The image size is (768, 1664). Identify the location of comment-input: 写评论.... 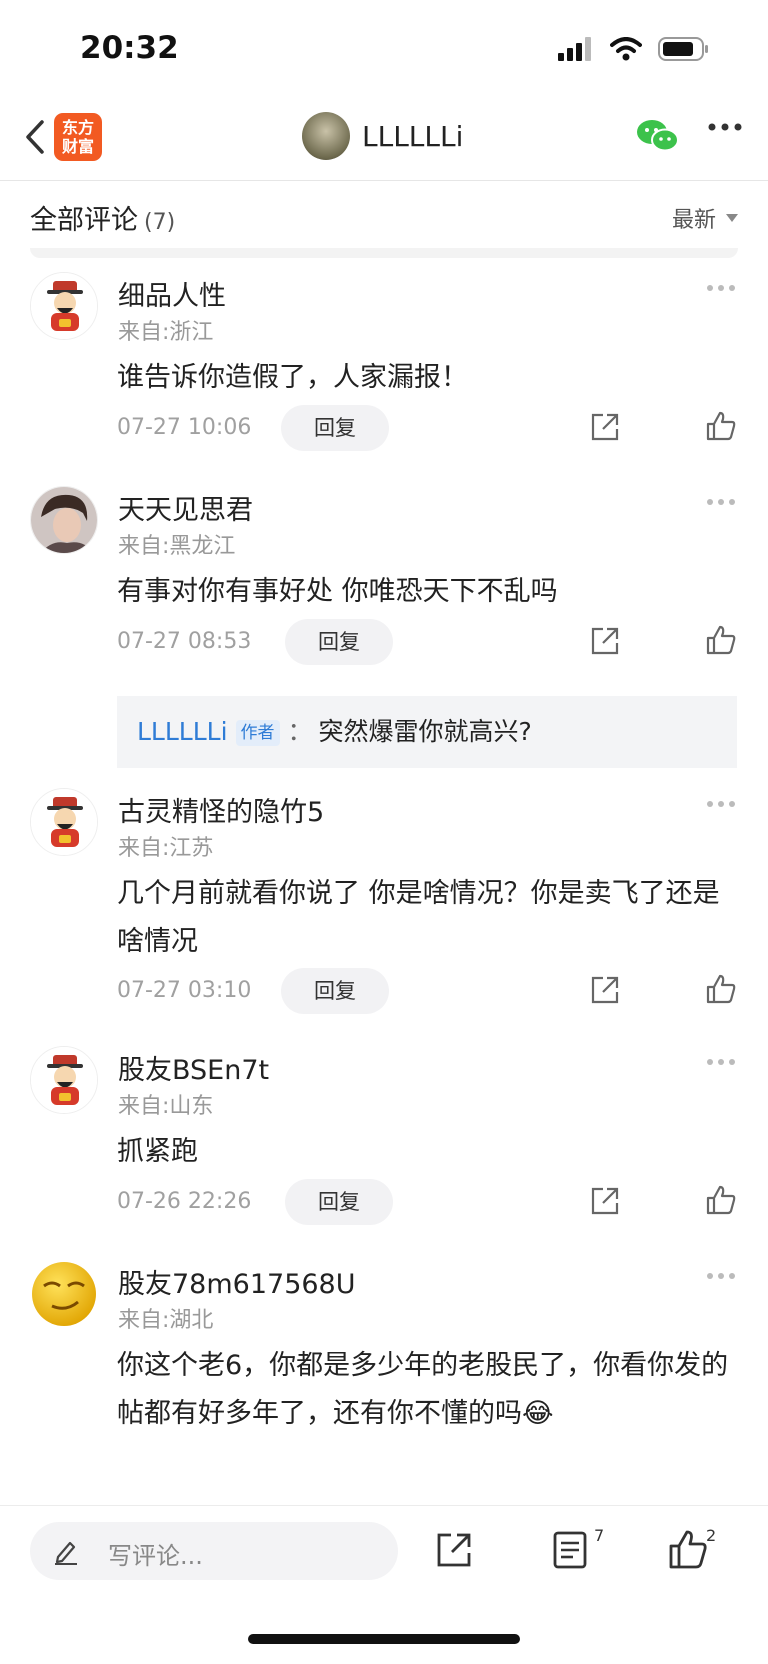
(214, 1551).